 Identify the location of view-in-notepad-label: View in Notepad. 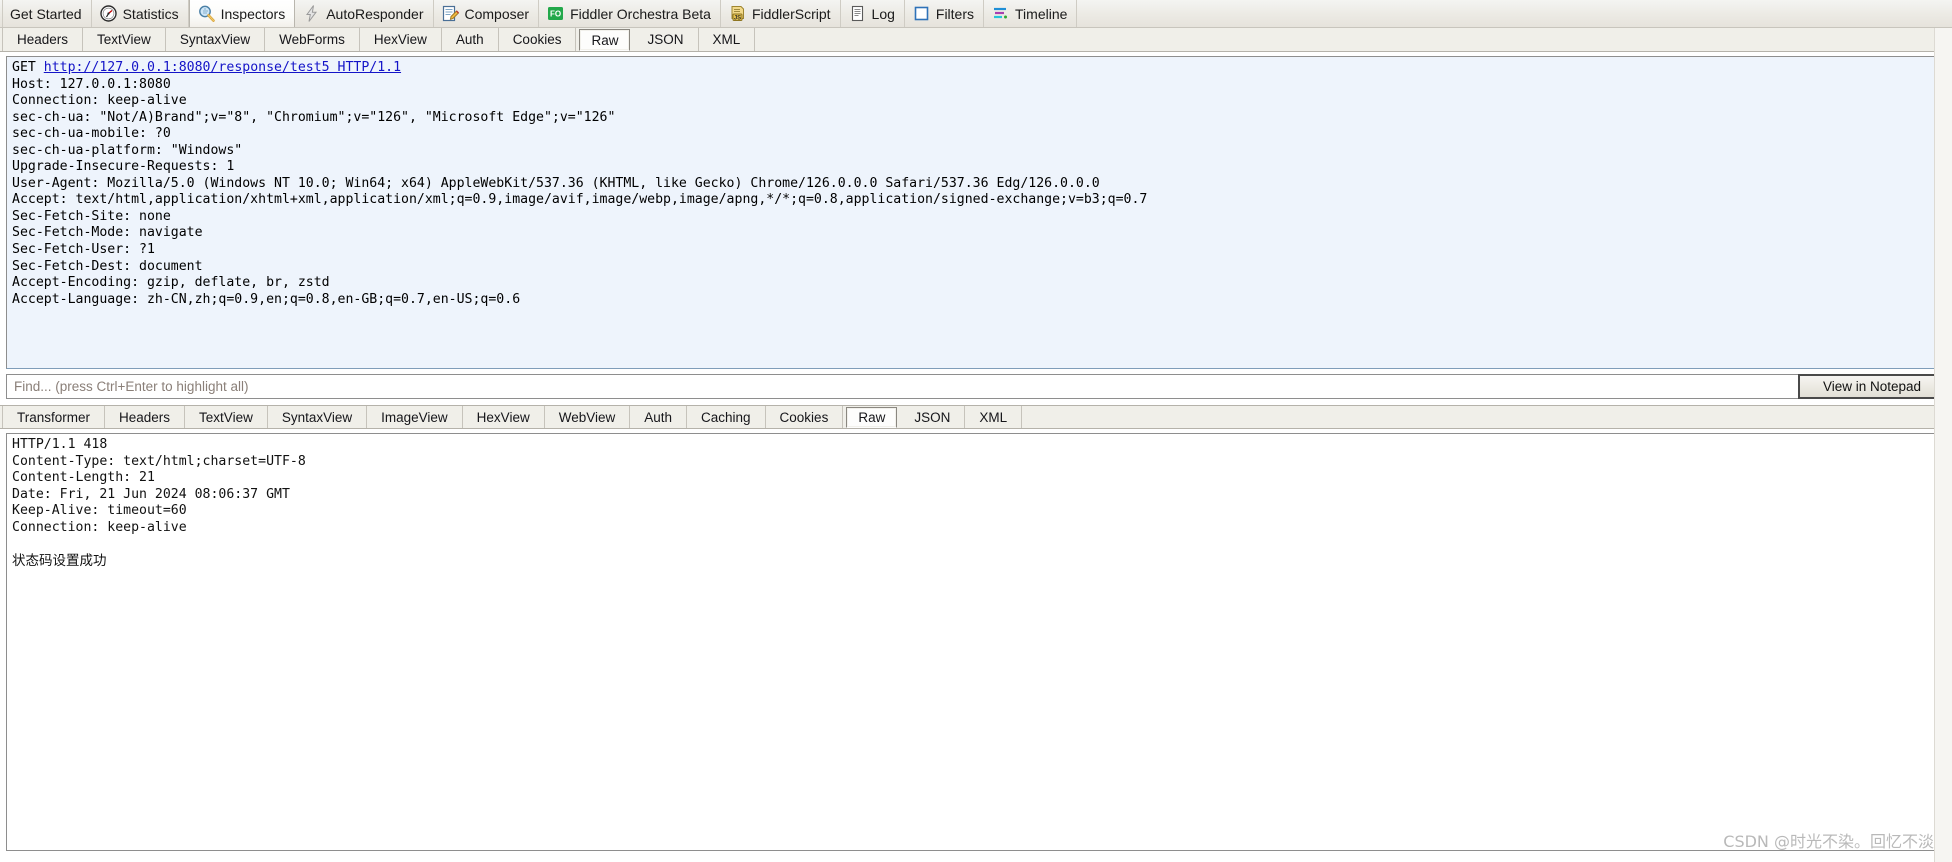
(1872, 386).